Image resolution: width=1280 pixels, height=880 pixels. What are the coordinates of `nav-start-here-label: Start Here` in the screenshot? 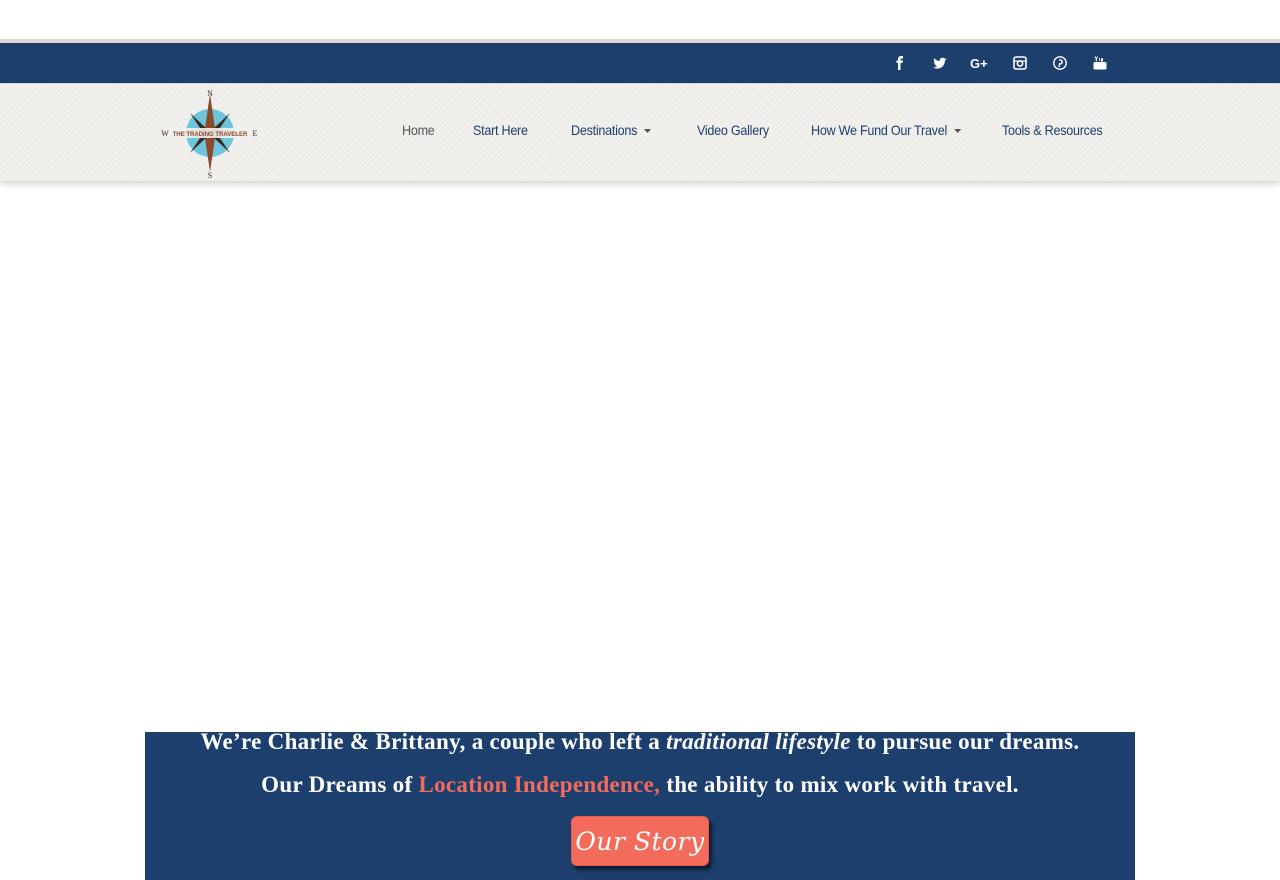 It's located at (500, 130).